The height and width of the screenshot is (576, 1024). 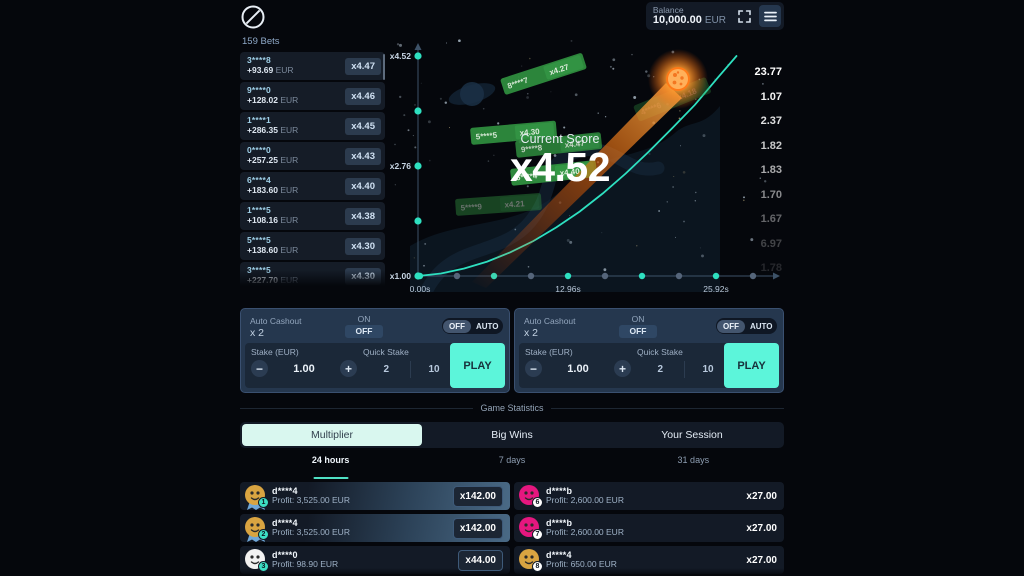 What do you see at coordinates (363, 246) in the screenshot?
I see `bet-multiplier: x4.30` at bounding box center [363, 246].